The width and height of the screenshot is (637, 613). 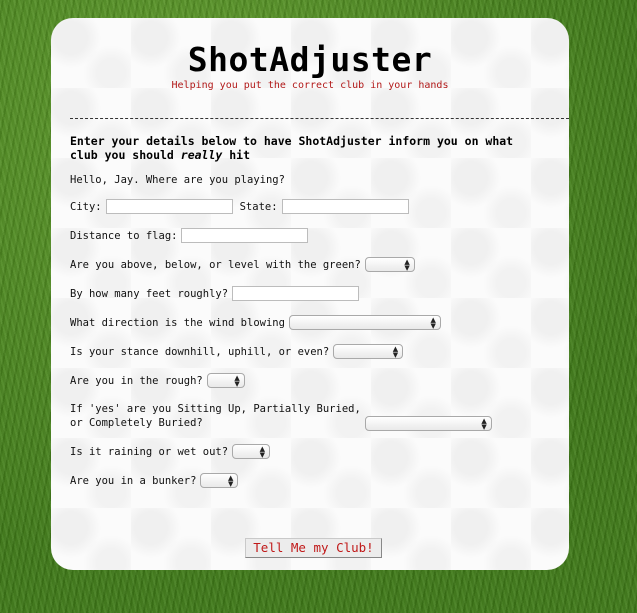 What do you see at coordinates (315, 155) in the screenshot?
I see `intro-line-2: club you should really hit` at bounding box center [315, 155].